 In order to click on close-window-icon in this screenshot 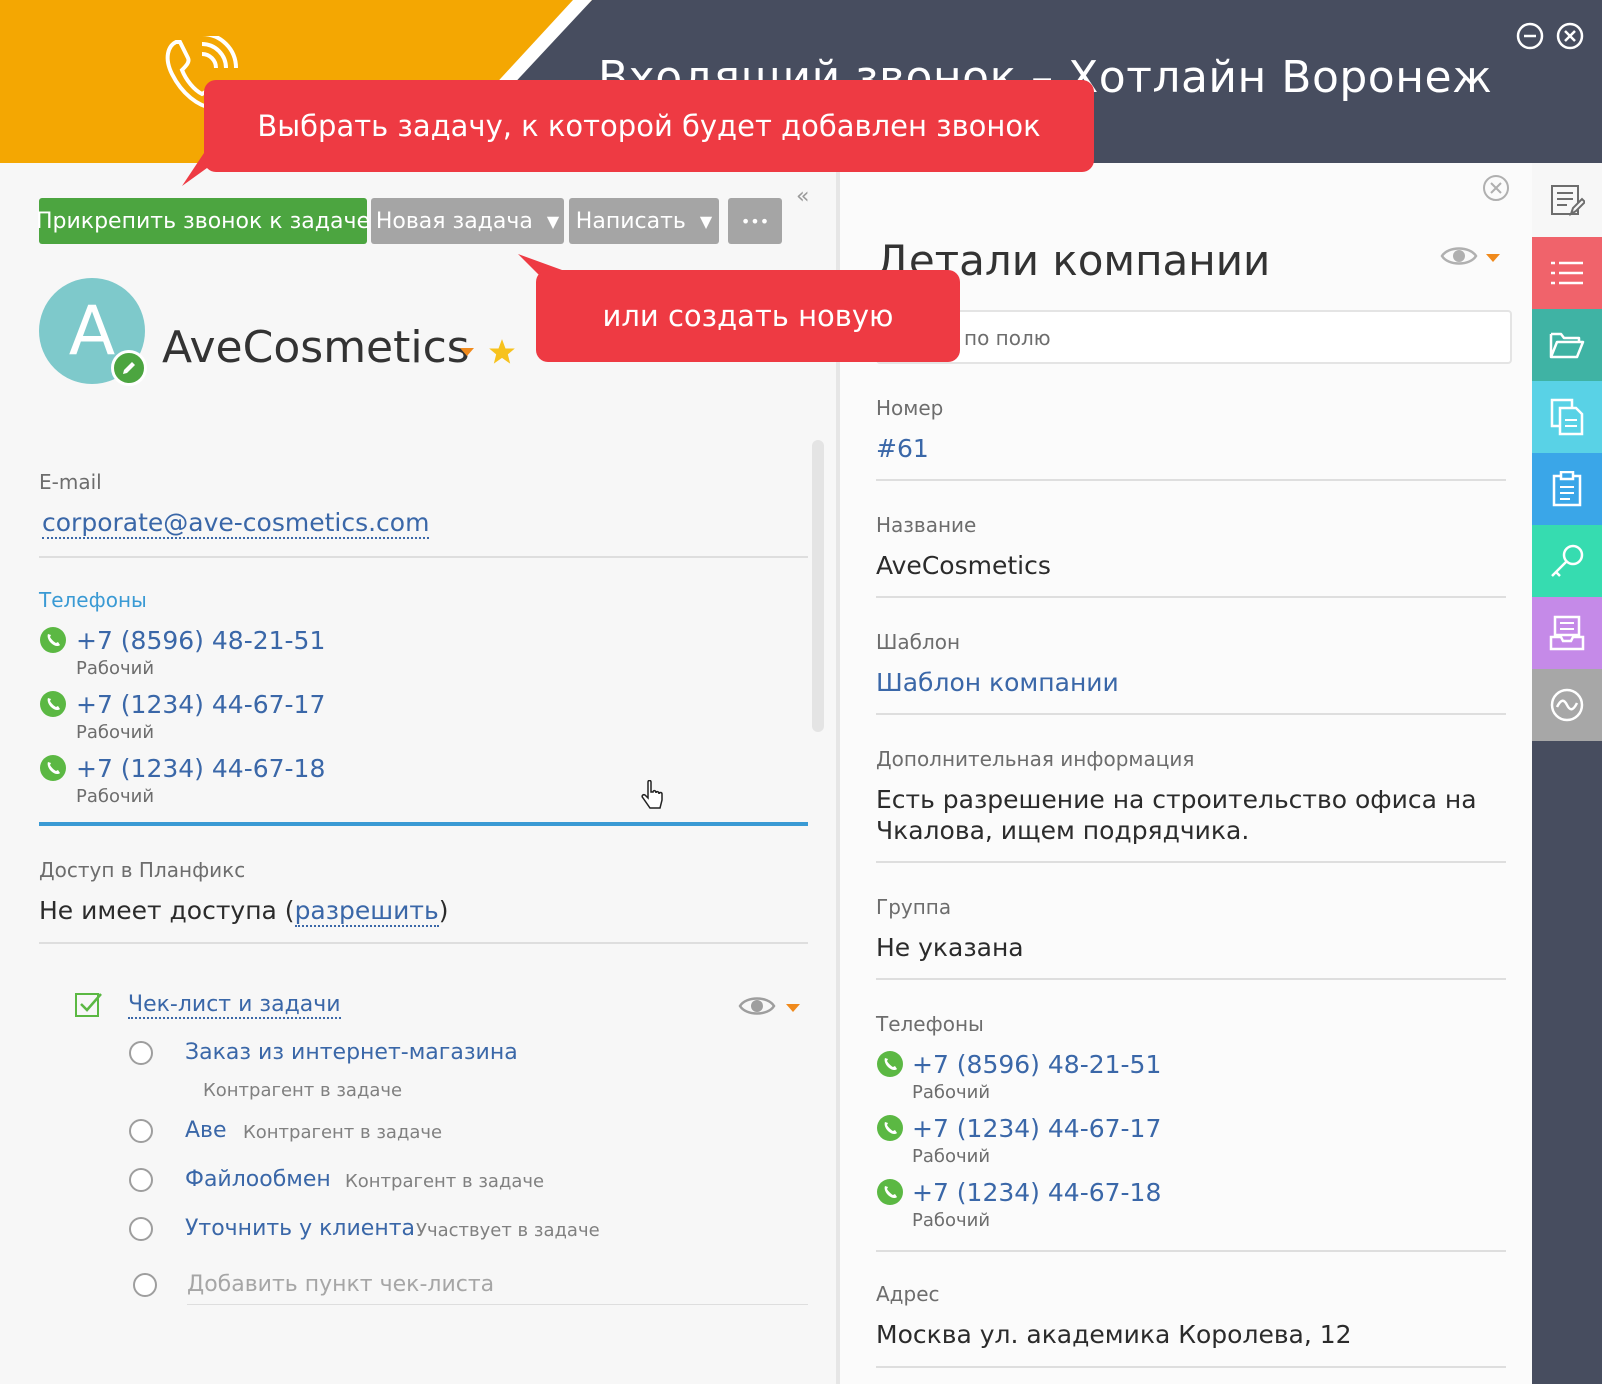, I will do `click(1570, 36)`.